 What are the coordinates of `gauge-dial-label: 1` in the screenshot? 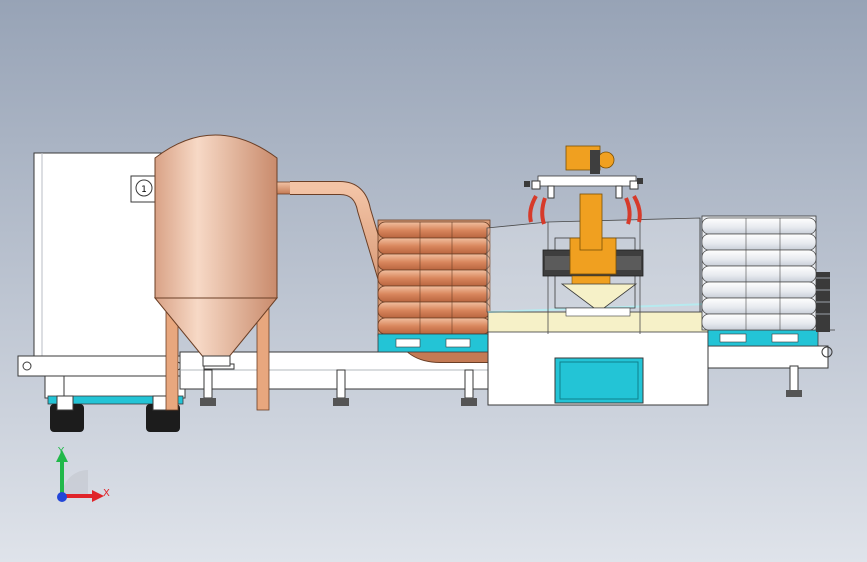 It's located at (144, 190).